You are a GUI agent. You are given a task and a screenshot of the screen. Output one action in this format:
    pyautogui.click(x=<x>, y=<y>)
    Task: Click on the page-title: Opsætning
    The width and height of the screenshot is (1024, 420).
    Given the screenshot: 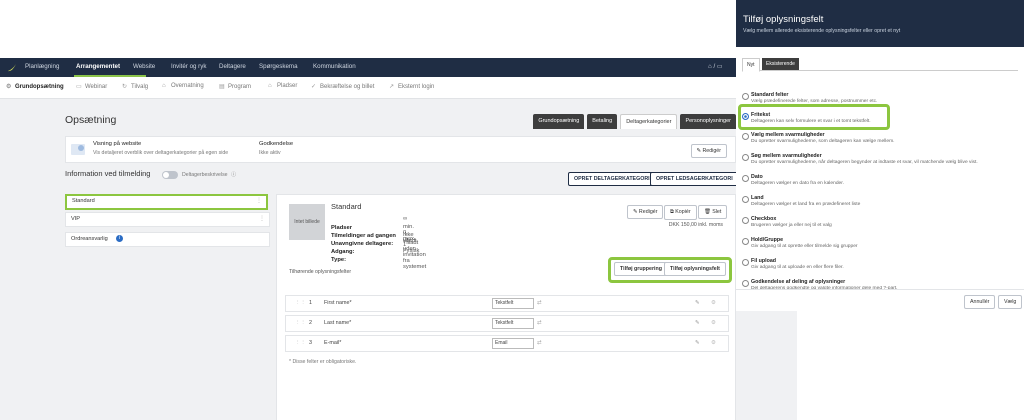 What is the action you would take?
    pyautogui.click(x=91, y=120)
    